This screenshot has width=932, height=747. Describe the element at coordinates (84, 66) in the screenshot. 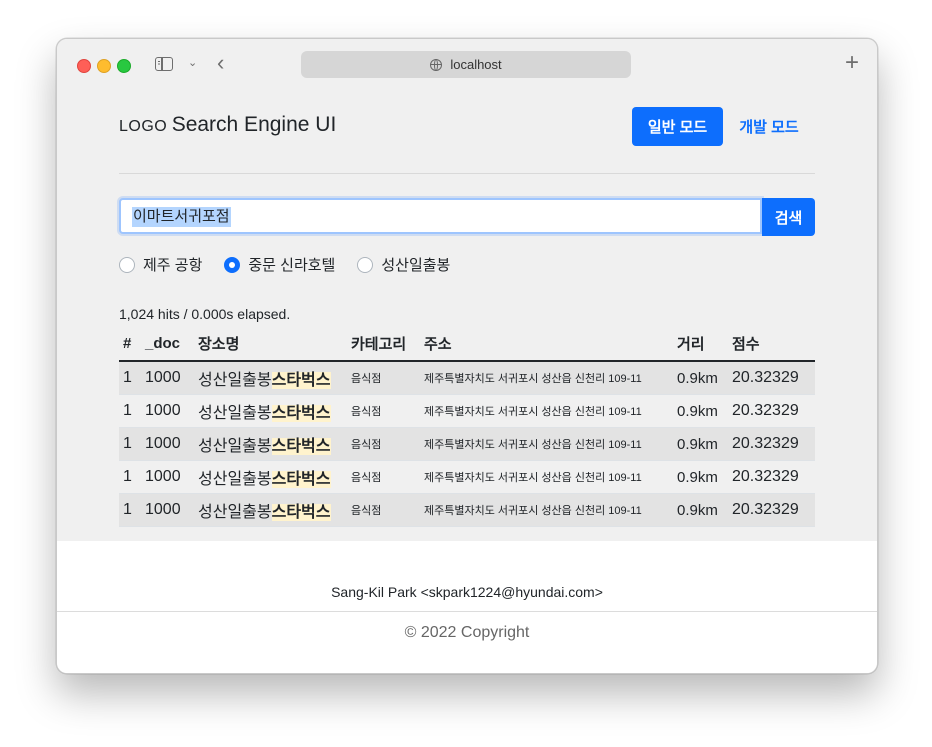

I see `close-window-icon` at that location.